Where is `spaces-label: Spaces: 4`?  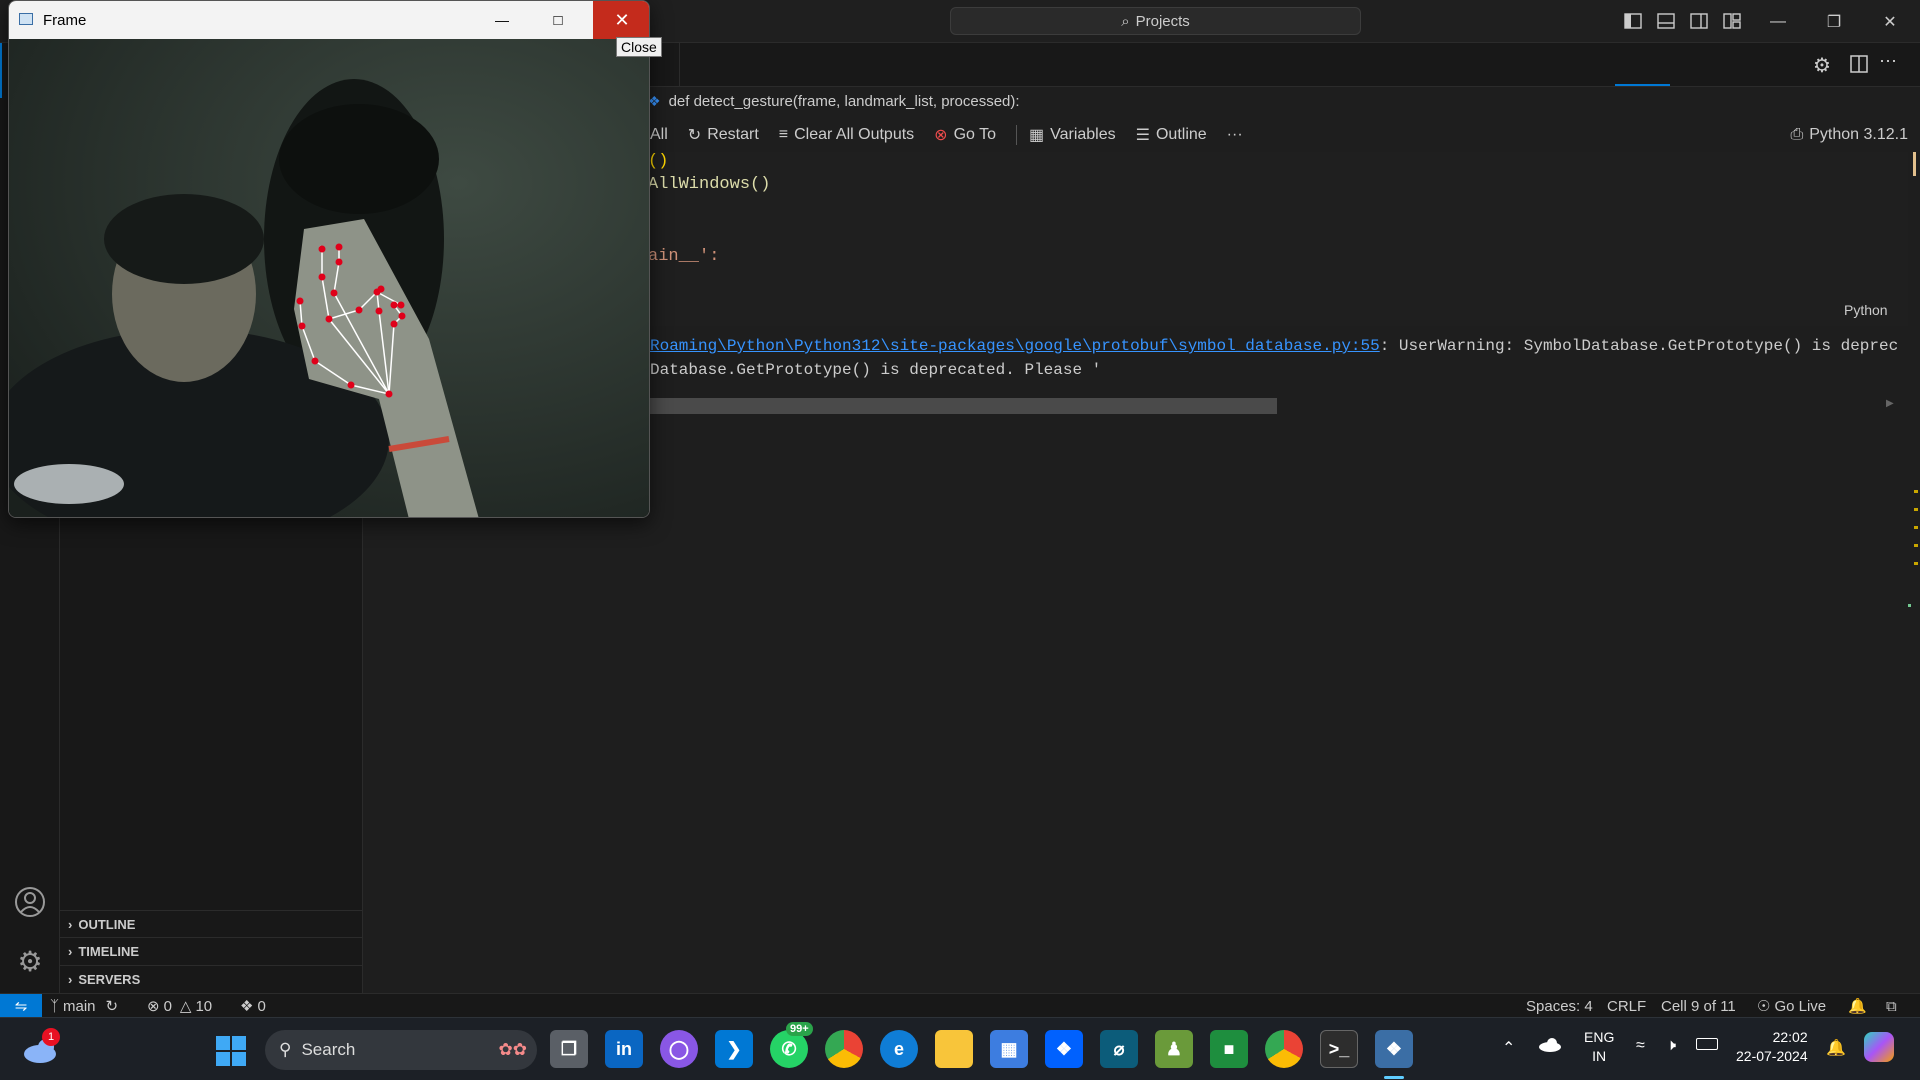
spaces-label: Spaces: 4 is located at coordinates (1559, 1006).